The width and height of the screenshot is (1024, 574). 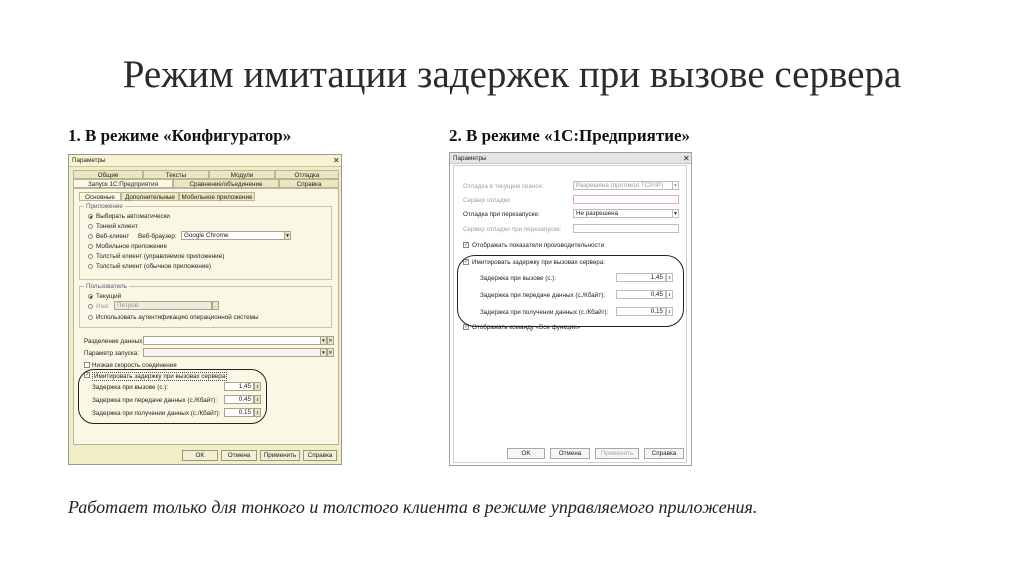 I want to click on tab-compare-merge: Сравнение/объединение, so click(x=226, y=183).